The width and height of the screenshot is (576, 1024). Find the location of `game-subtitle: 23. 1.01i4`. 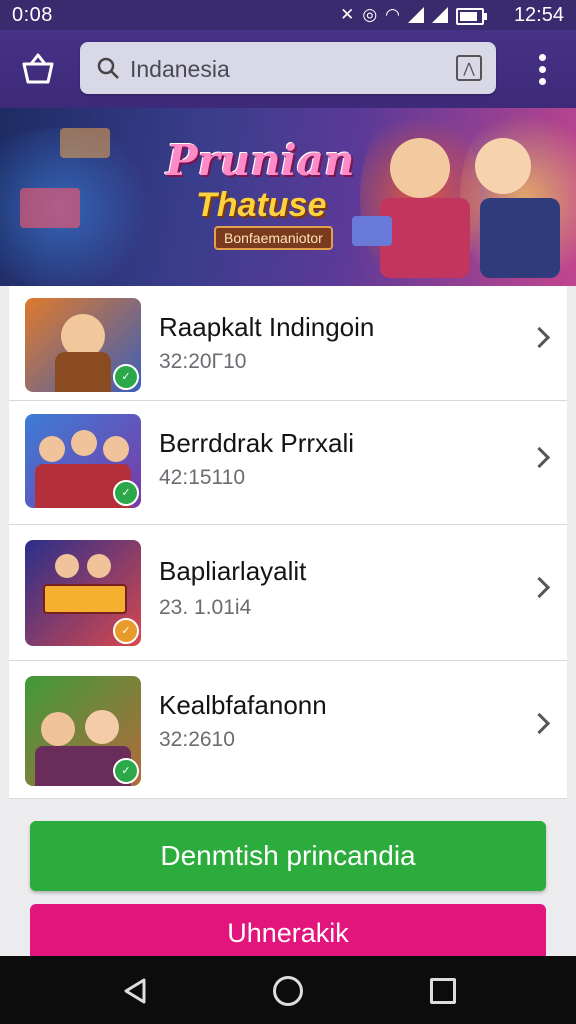

game-subtitle: 23. 1.01i4 is located at coordinates (205, 607).